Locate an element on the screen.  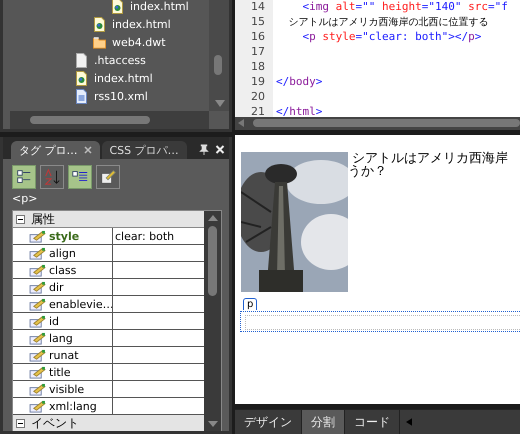
category-list-icon is located at coordinates (24, 177).